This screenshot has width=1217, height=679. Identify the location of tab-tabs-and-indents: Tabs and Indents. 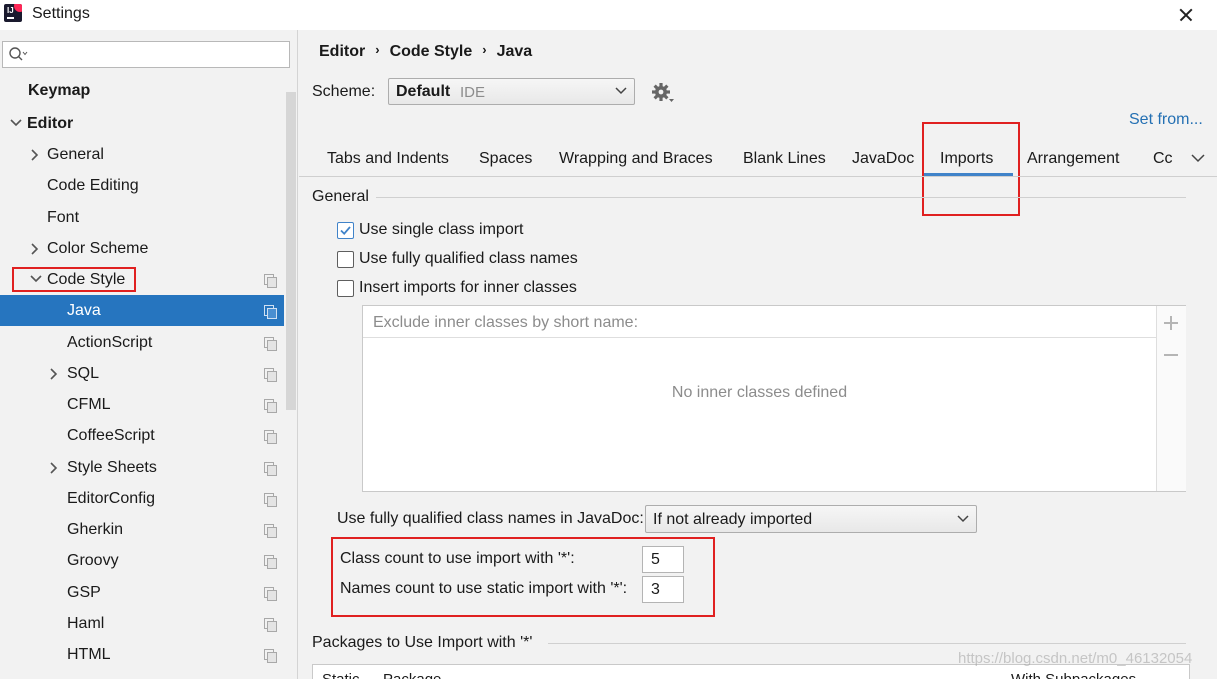
(388, 159).